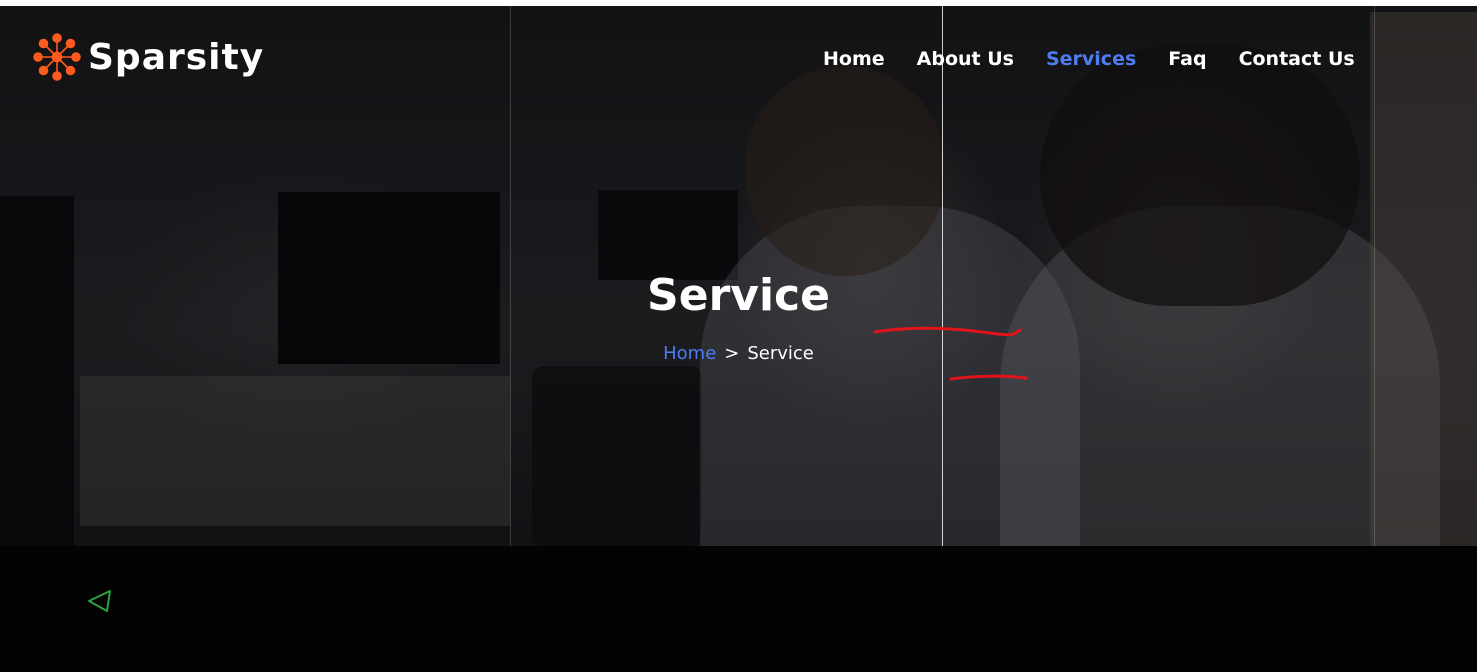 The width and height of the screenshot is (1477, 672). I want to click on logo-link: Sparsity, so click(148, 57).